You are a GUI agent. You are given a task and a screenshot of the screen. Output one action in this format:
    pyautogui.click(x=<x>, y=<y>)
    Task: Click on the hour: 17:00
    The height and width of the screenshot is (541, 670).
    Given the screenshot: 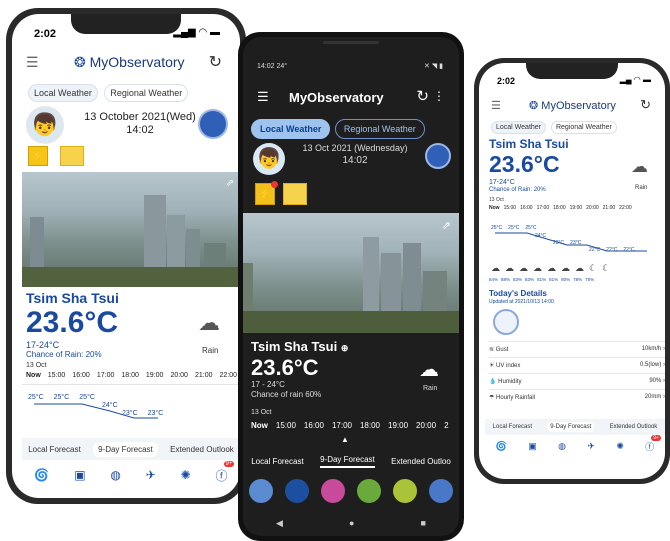 What is the action you would take?
    pyautogui.click(x=543, y=208)
    